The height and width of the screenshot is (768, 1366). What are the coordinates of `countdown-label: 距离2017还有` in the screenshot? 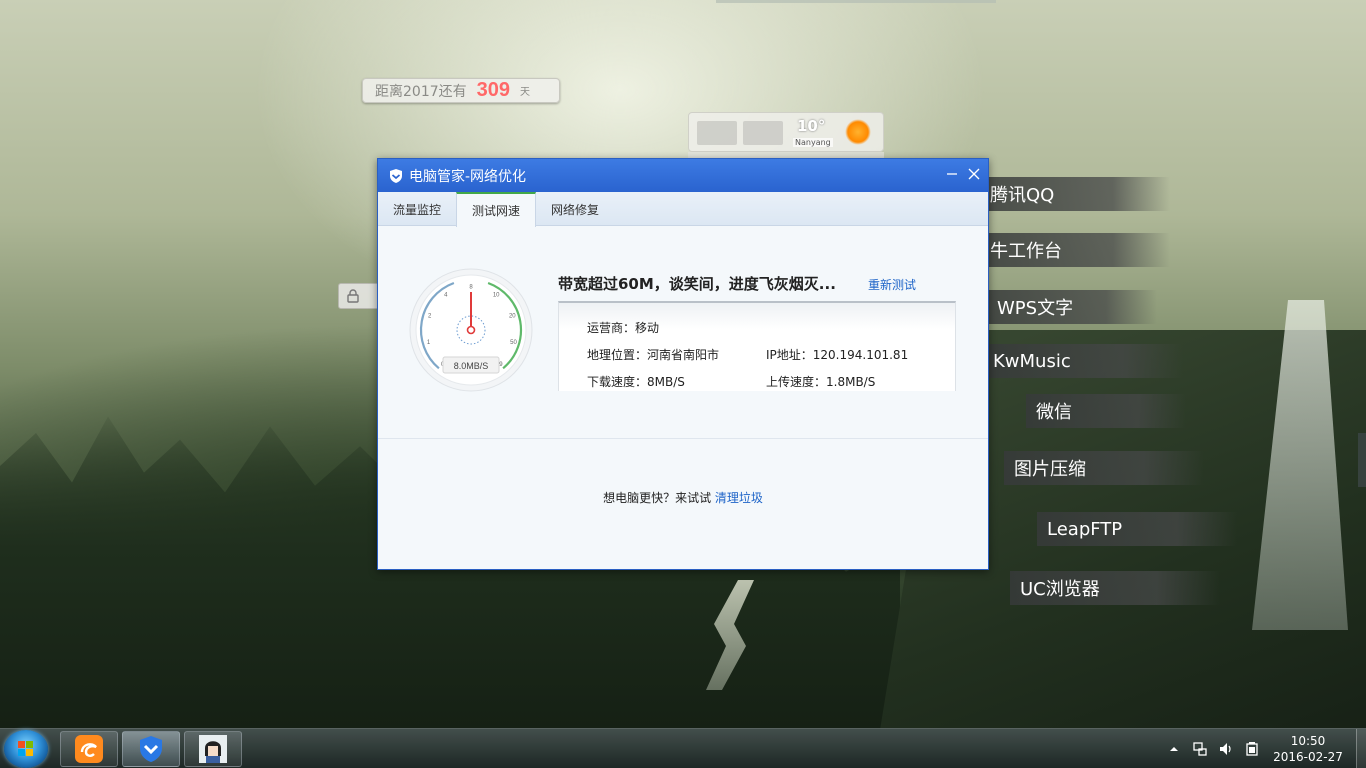 It's located at (421, 91).